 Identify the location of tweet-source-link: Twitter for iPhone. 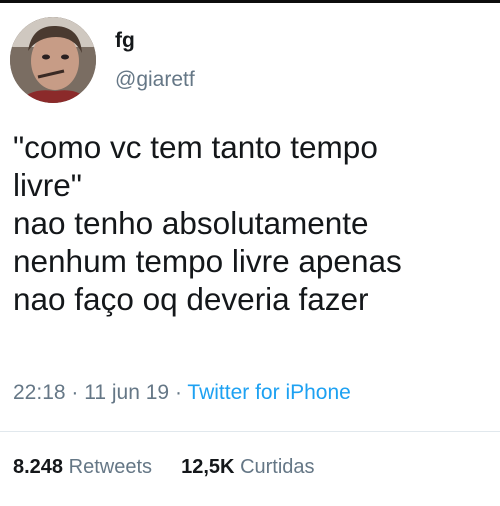
(268, 392).